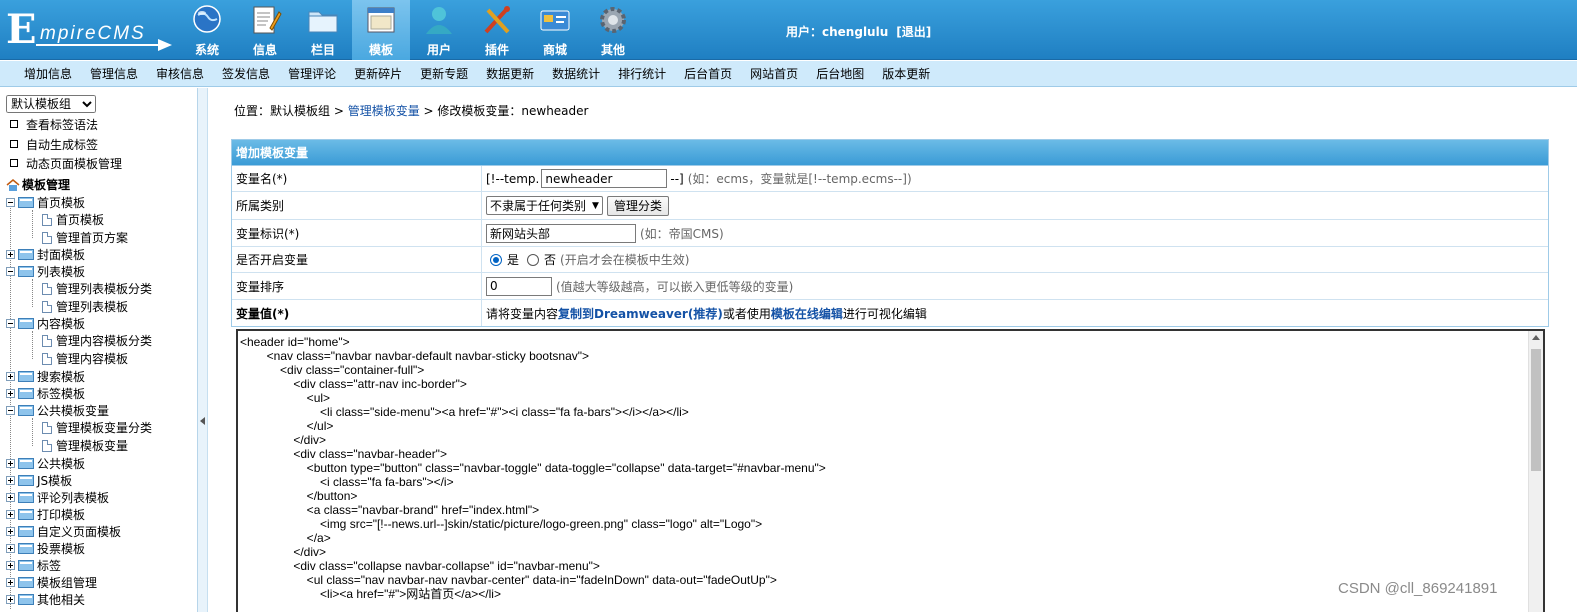 Image resolution: width=1577 pixels, height=612 pixels. Describe the element at coordinates (180, 73) in the screenshot. I see `subnav-audit-info: 审核信息` at that location.